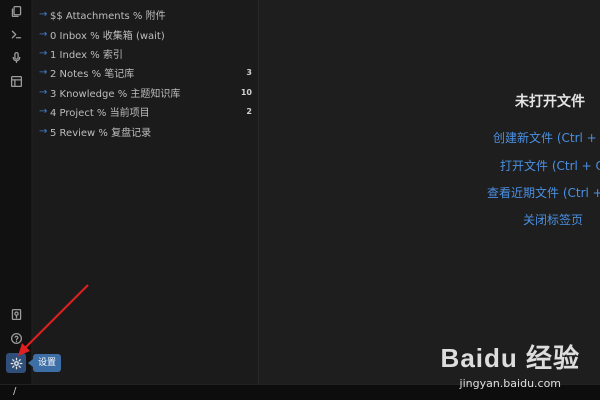 The width and height of the screenshot is (600, 400). Describe the element at coordinates (510, 383) in the screenshot. I see `watermark-site: jingyan.baidu.com` at that location.